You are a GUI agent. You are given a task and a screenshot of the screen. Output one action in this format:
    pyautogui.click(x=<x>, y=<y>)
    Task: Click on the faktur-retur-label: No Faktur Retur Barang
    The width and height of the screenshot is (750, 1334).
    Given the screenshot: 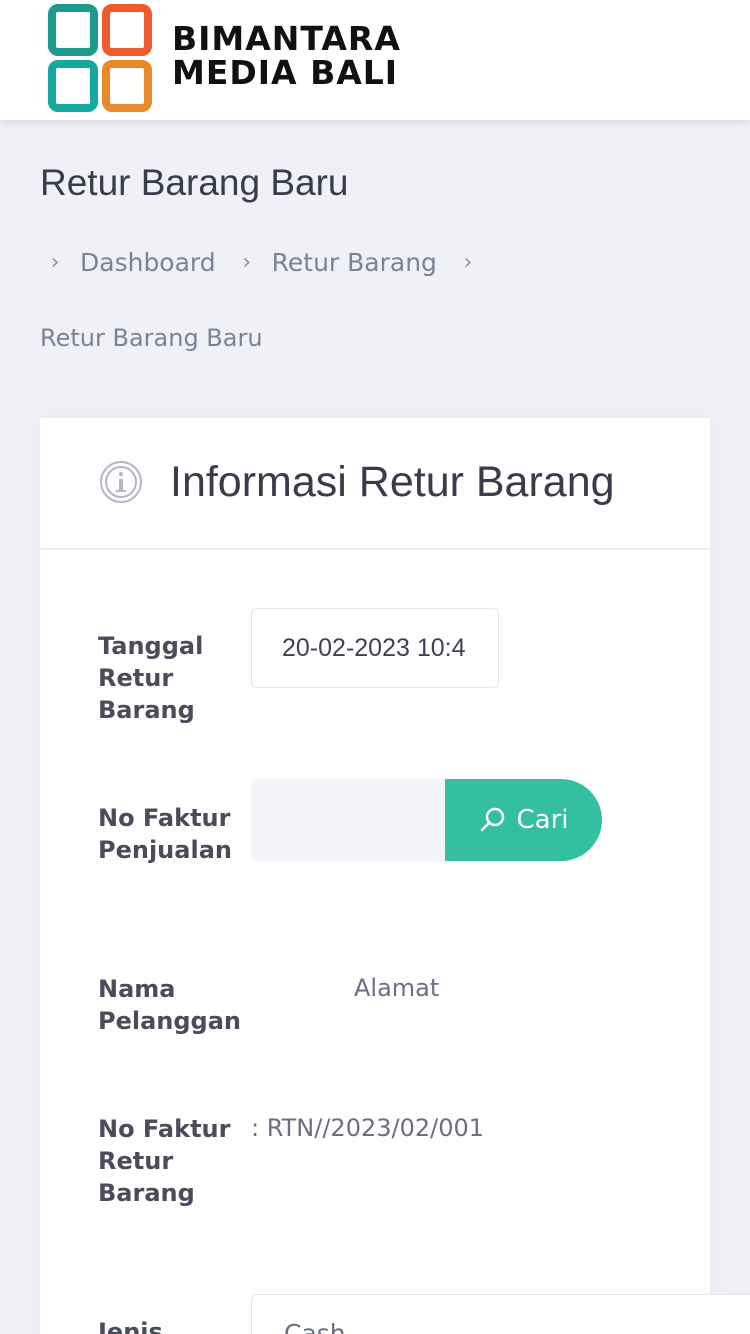 What is the action you would take?
    pyautogui.click(x=164, y=1161)
    